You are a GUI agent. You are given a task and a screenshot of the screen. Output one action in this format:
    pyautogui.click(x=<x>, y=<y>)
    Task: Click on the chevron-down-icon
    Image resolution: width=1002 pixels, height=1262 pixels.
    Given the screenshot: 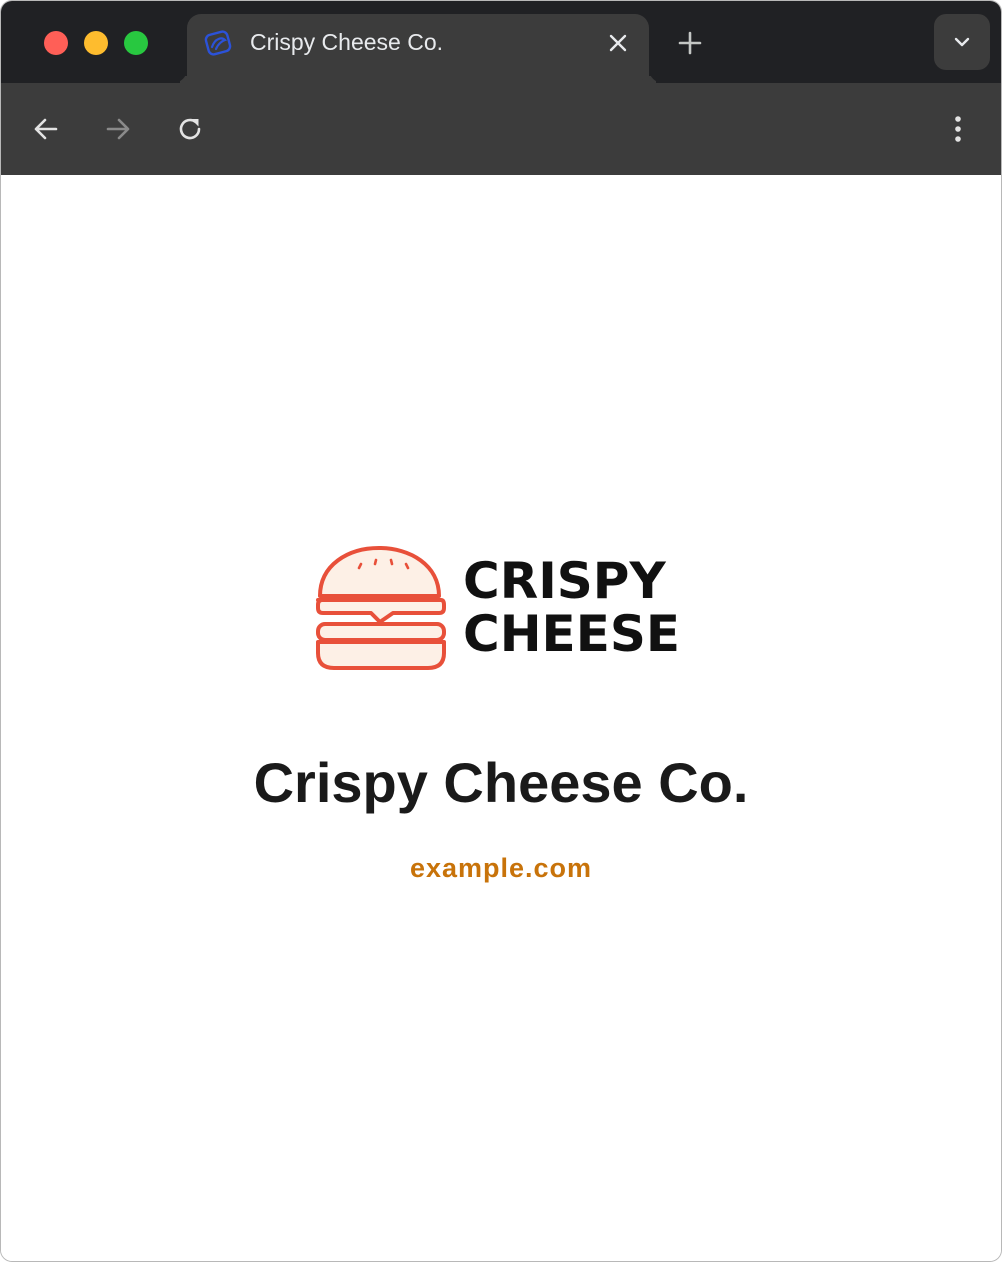 What is the action you would take?
    pyautogui.click(x=962, y=42)
    